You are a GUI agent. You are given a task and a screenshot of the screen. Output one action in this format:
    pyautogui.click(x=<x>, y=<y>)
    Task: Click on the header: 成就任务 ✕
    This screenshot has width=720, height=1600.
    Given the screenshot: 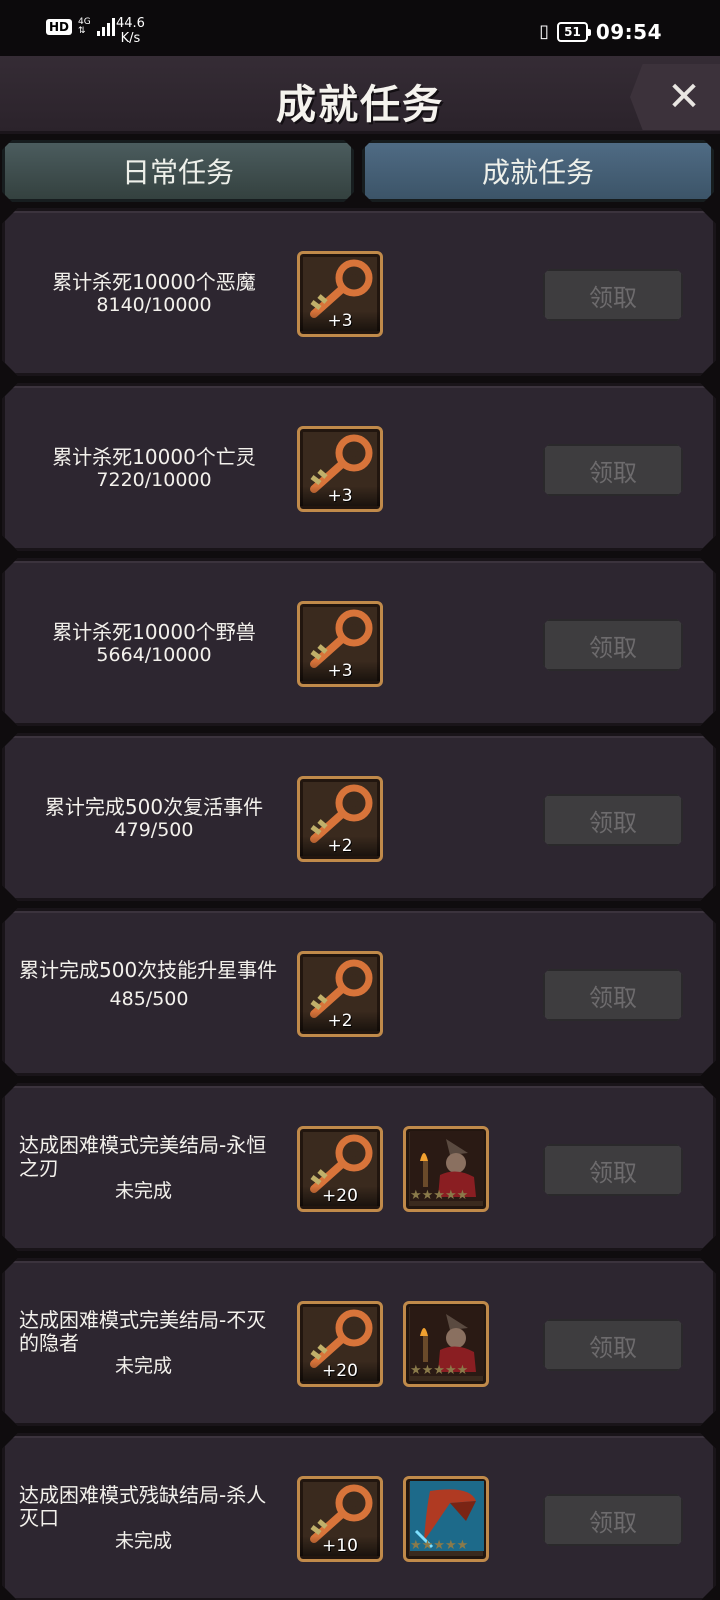 What is the action you would take?
    pyautogui.click(x=360, y=95)
    